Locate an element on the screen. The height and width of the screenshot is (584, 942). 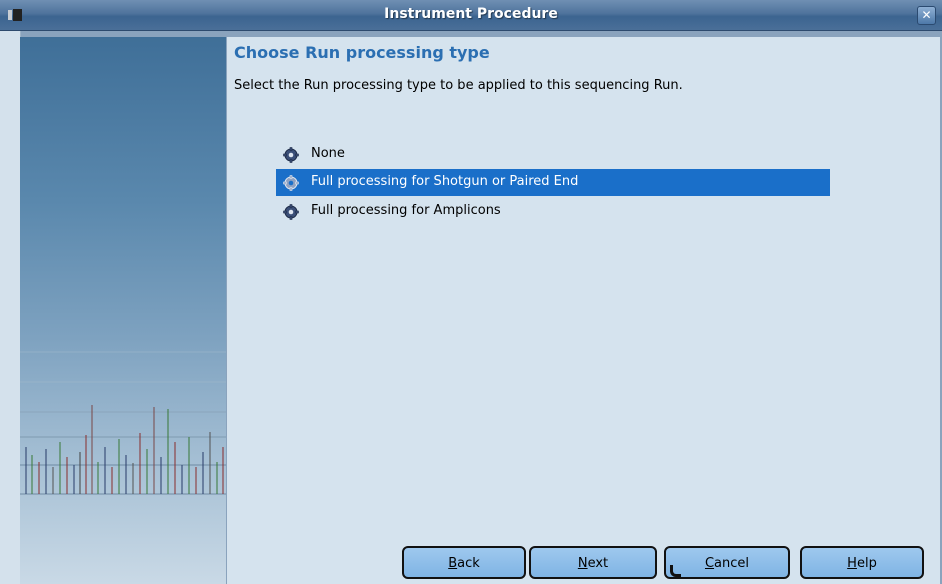
back-mnemonic: B is located at coordinates (453, 563).